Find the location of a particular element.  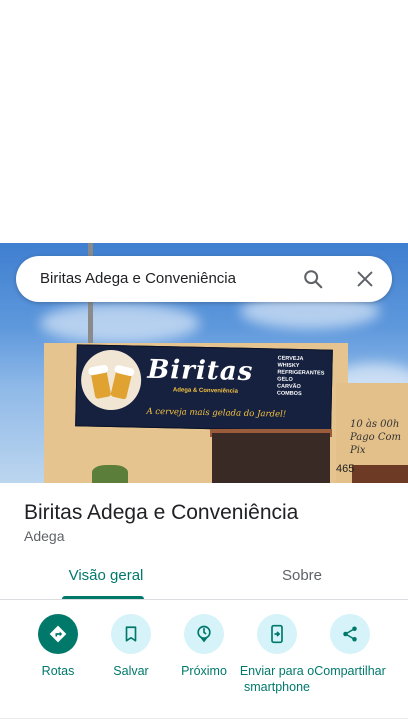

search-icon is located at coordinates (313, 279).